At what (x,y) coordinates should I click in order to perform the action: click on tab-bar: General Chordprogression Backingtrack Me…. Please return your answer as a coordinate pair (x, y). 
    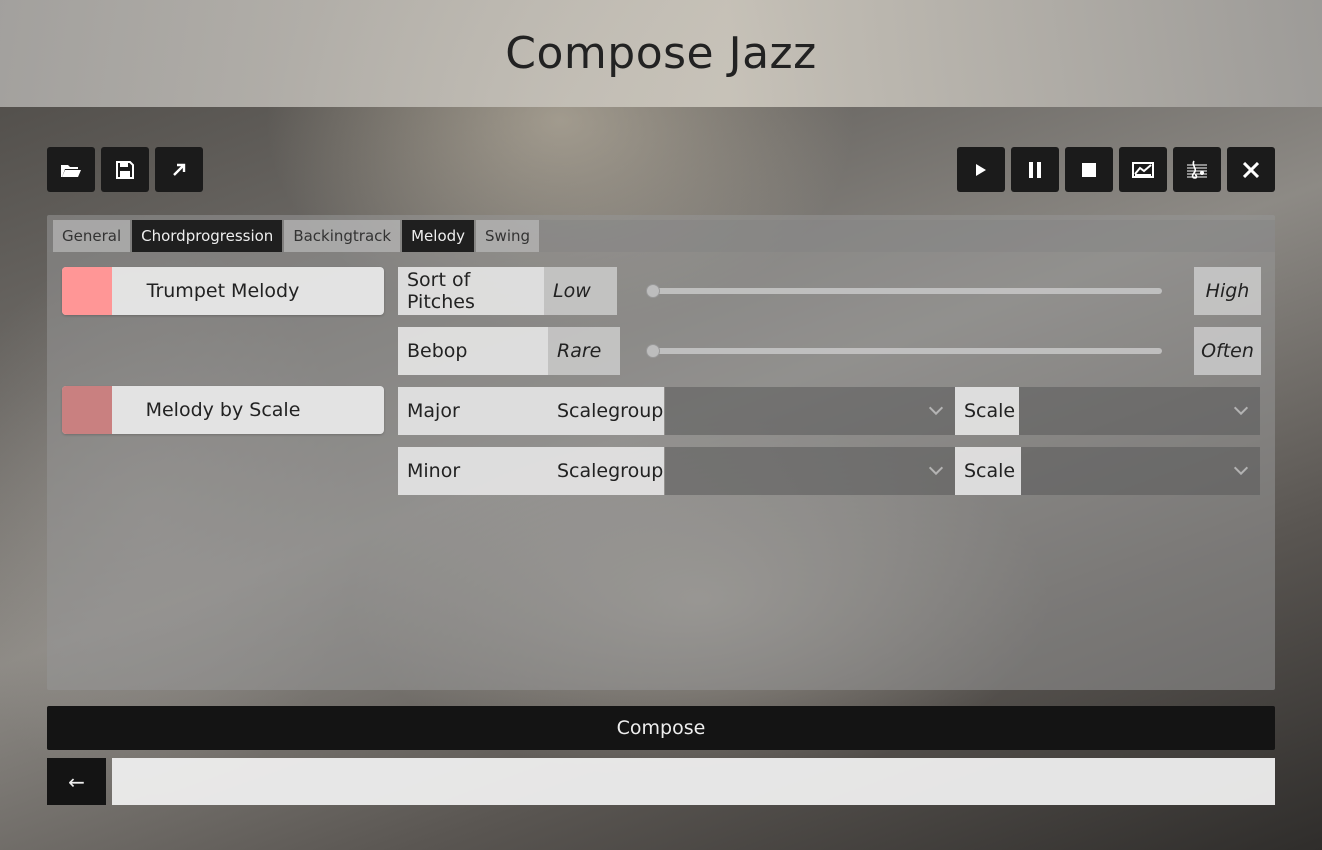
    Looking at the image, I should click on (296, 236).